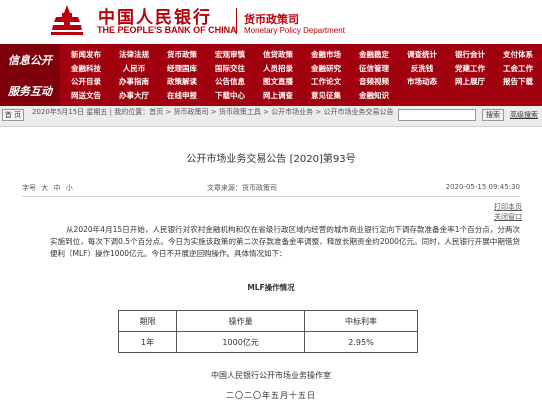 The image size is (542, 407). Describe the element at coordinates (182, 96) in the screenshot. I see `nav-item: 在线申报` at that location.